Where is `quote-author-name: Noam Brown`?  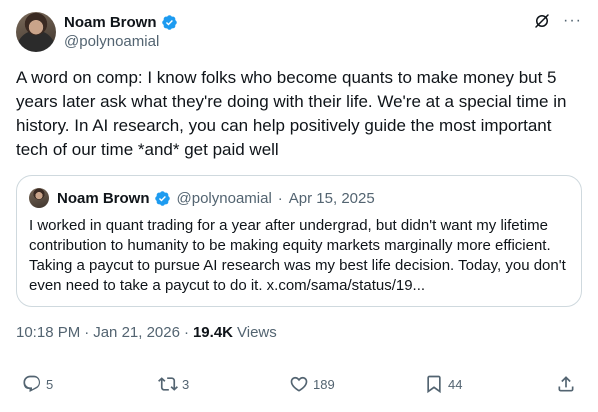
quote-author-name: Noam Brown is located at coordinates (103, 198).